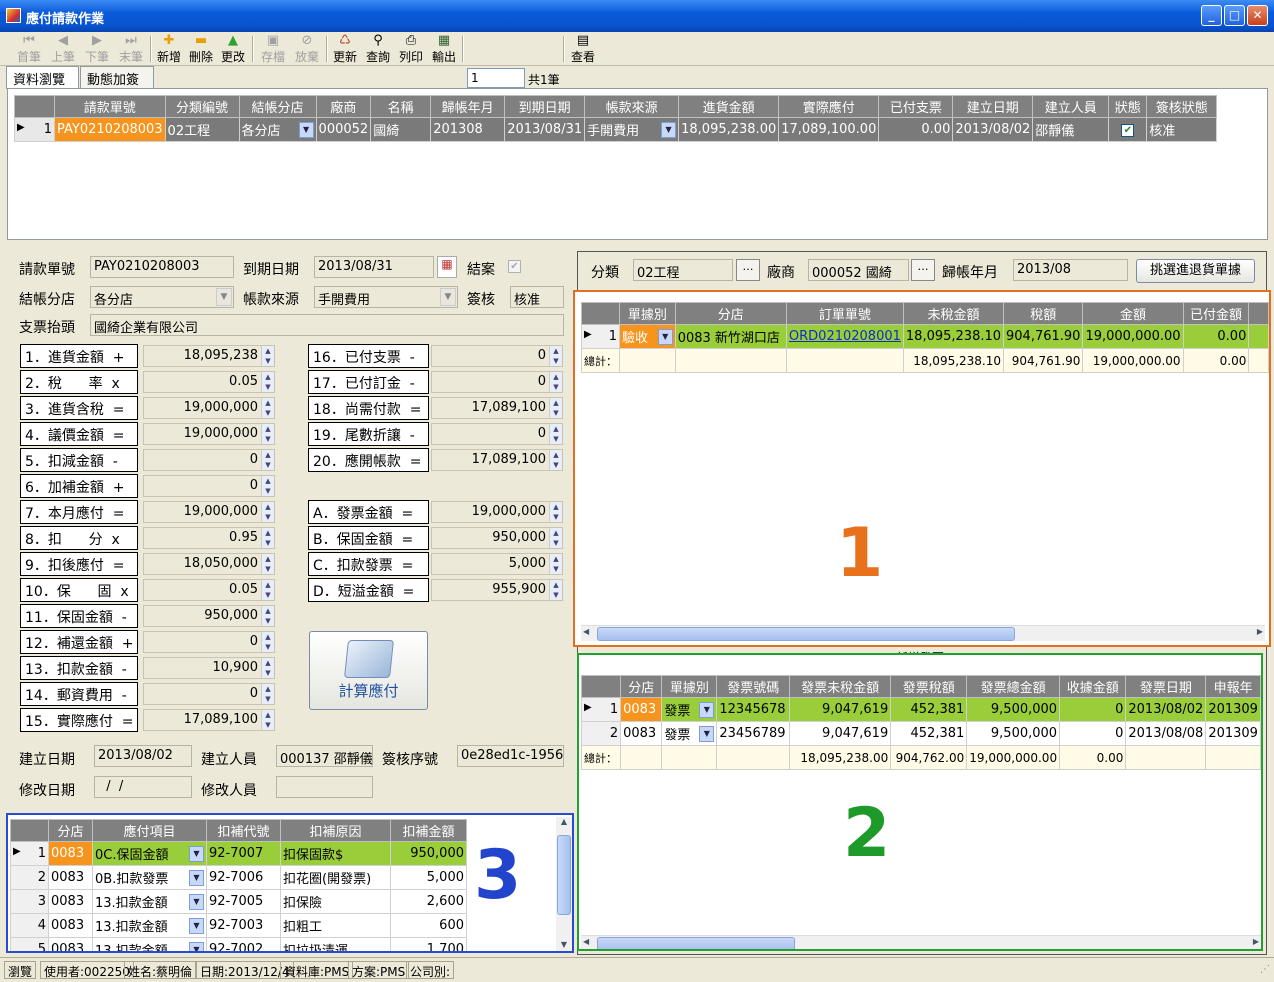 The height and width of the screenshot is (982, 1274). Describe the element at coordinates (497, 564) in the screenshot. I see `calc-value-stepper: 5,000 ▲ ▼` at that location.